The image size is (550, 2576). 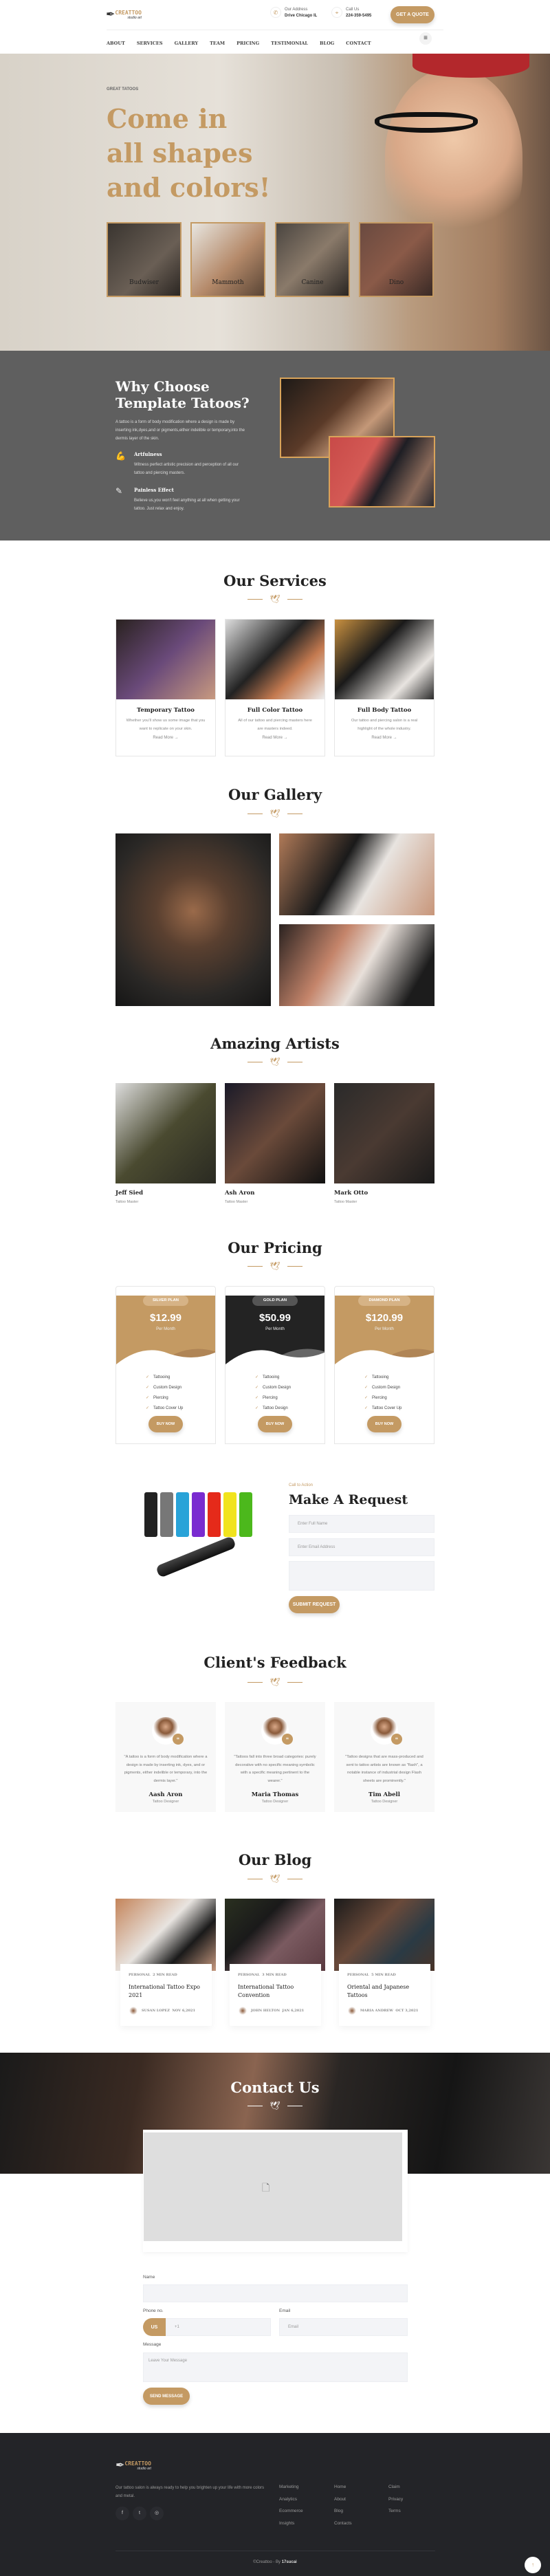 I want to click on menu-icon: ≡, so click(x=425, y=38).